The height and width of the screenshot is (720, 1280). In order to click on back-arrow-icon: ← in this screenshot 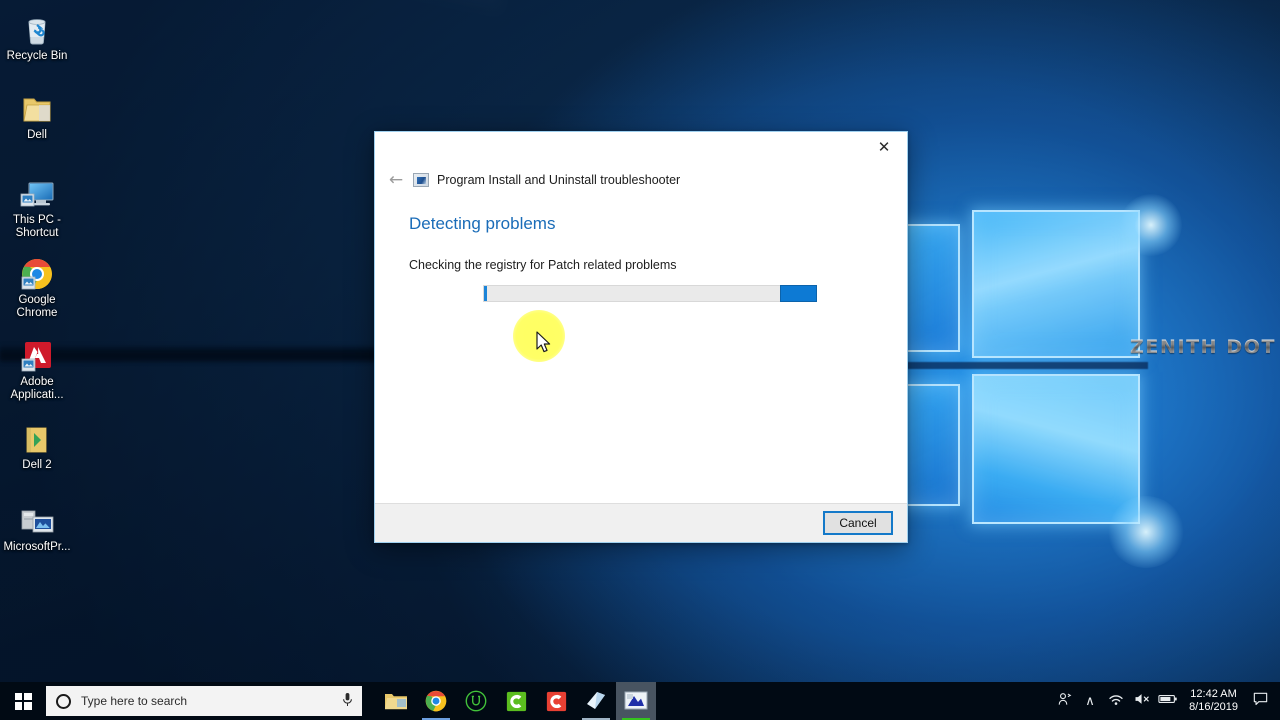, I will do `click(396, 180)`.